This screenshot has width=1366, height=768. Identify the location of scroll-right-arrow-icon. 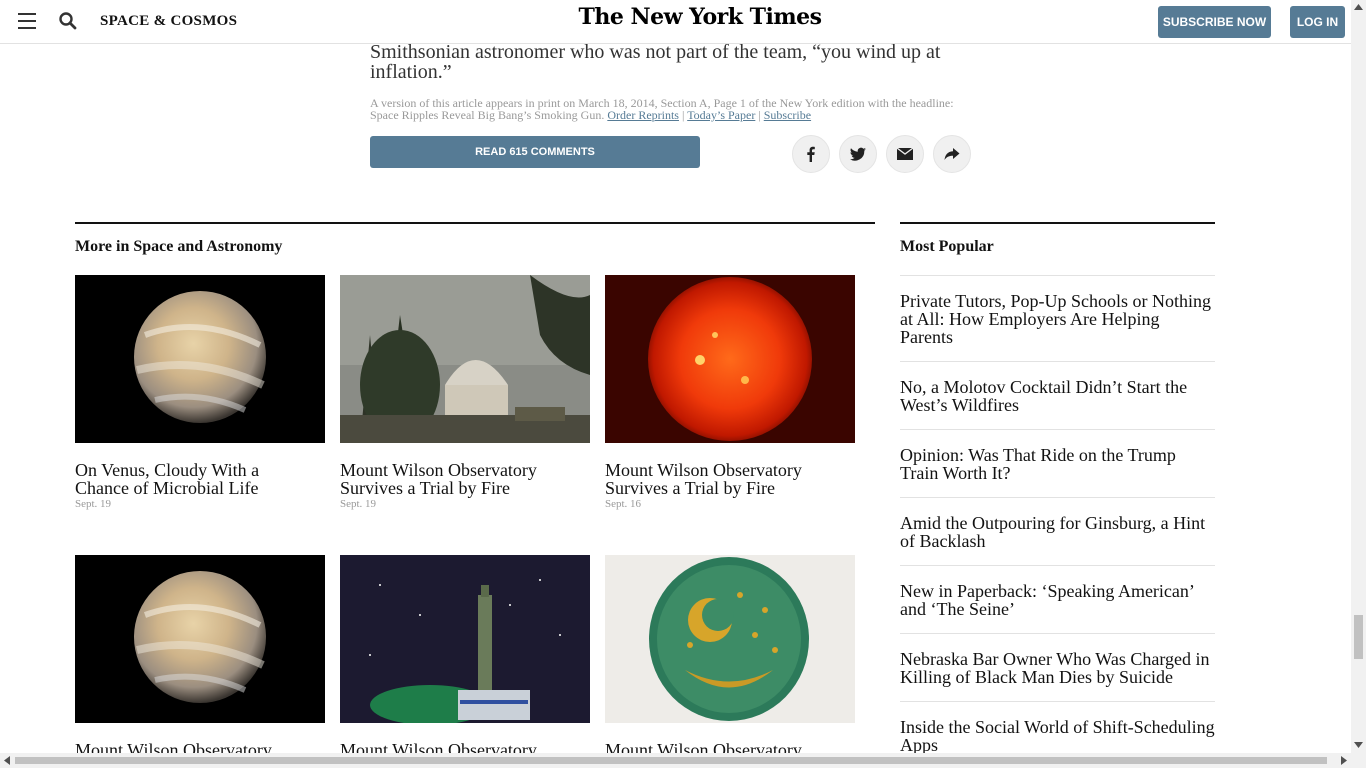
(1344, 760).